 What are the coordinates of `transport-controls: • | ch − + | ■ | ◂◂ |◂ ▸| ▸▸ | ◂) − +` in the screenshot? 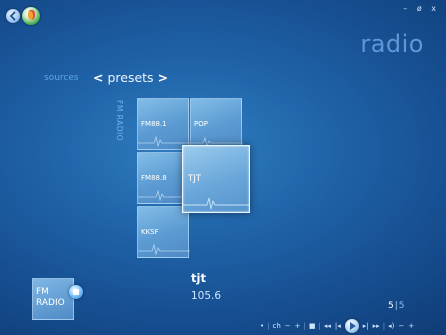 It's located at (352, 326).